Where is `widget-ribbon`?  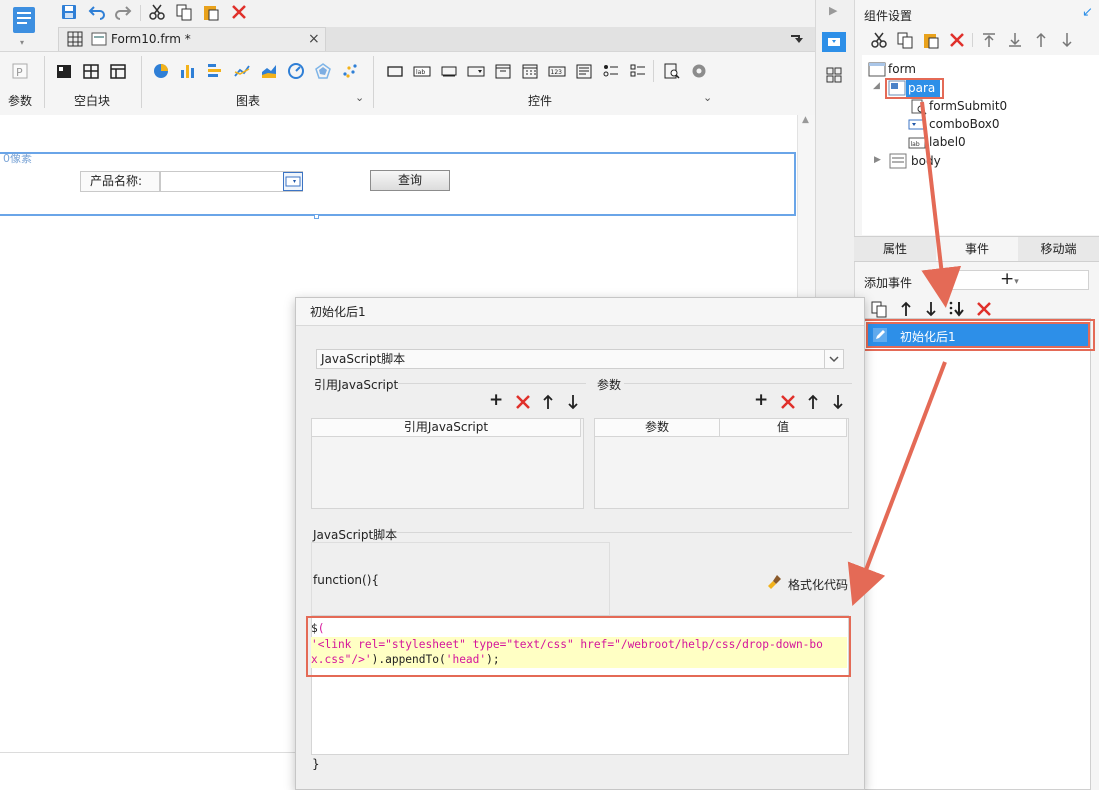
widget-ribbon is located at coordinates (407, 83).